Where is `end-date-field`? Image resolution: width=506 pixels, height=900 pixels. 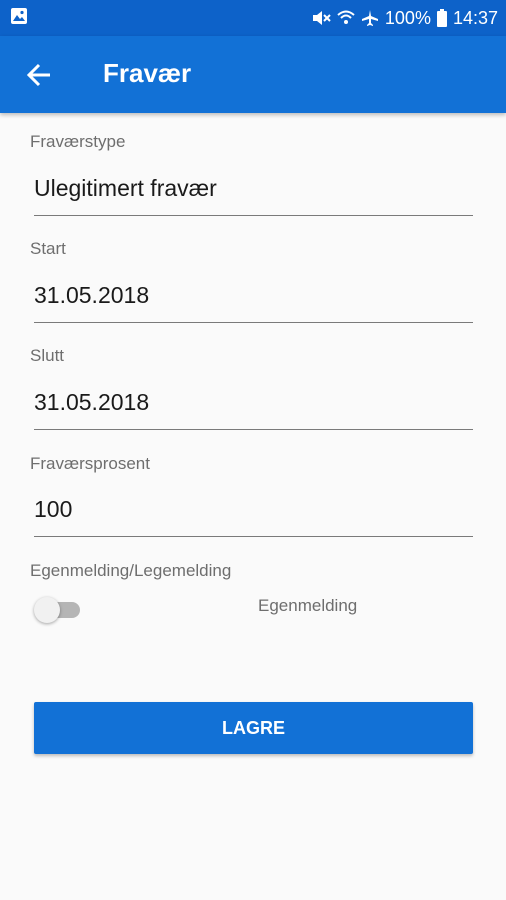
end-date-field is located at coordinates (253, 408).